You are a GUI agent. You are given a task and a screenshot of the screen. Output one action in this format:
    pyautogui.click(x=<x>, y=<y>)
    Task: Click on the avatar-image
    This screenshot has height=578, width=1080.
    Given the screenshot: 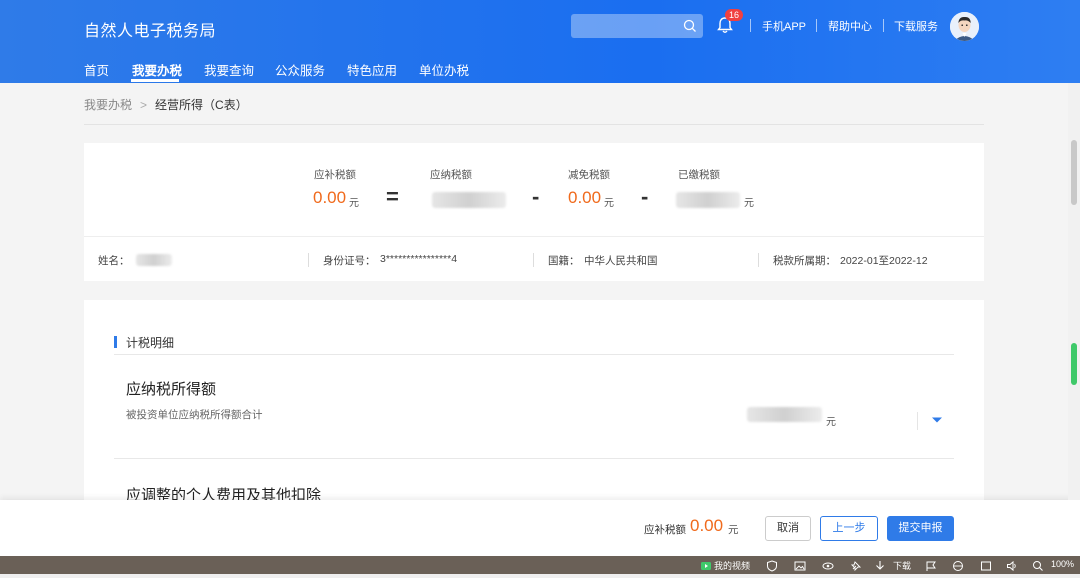 What is the action you would take?
    pyautogui.click(x=964, y=26)
    